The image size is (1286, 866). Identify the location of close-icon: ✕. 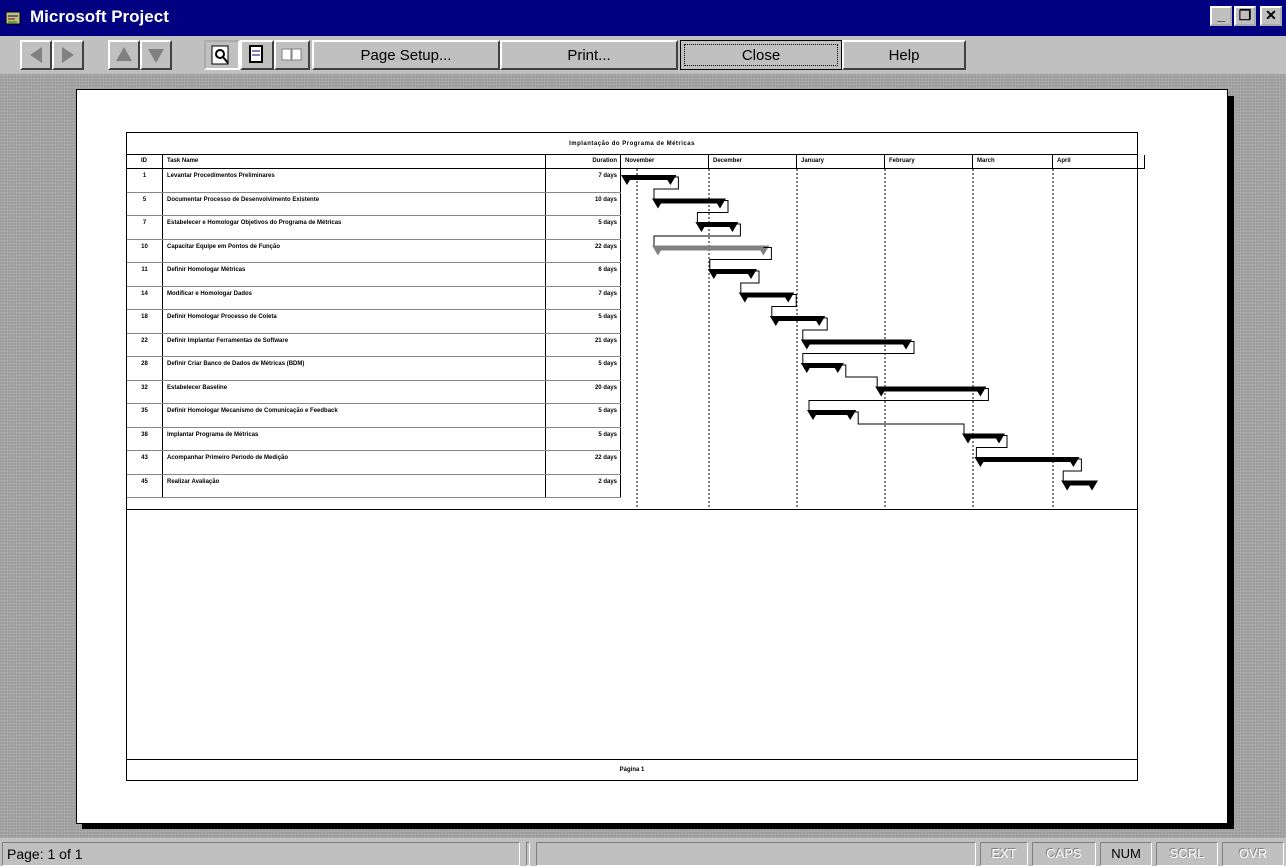
(1271, 15).